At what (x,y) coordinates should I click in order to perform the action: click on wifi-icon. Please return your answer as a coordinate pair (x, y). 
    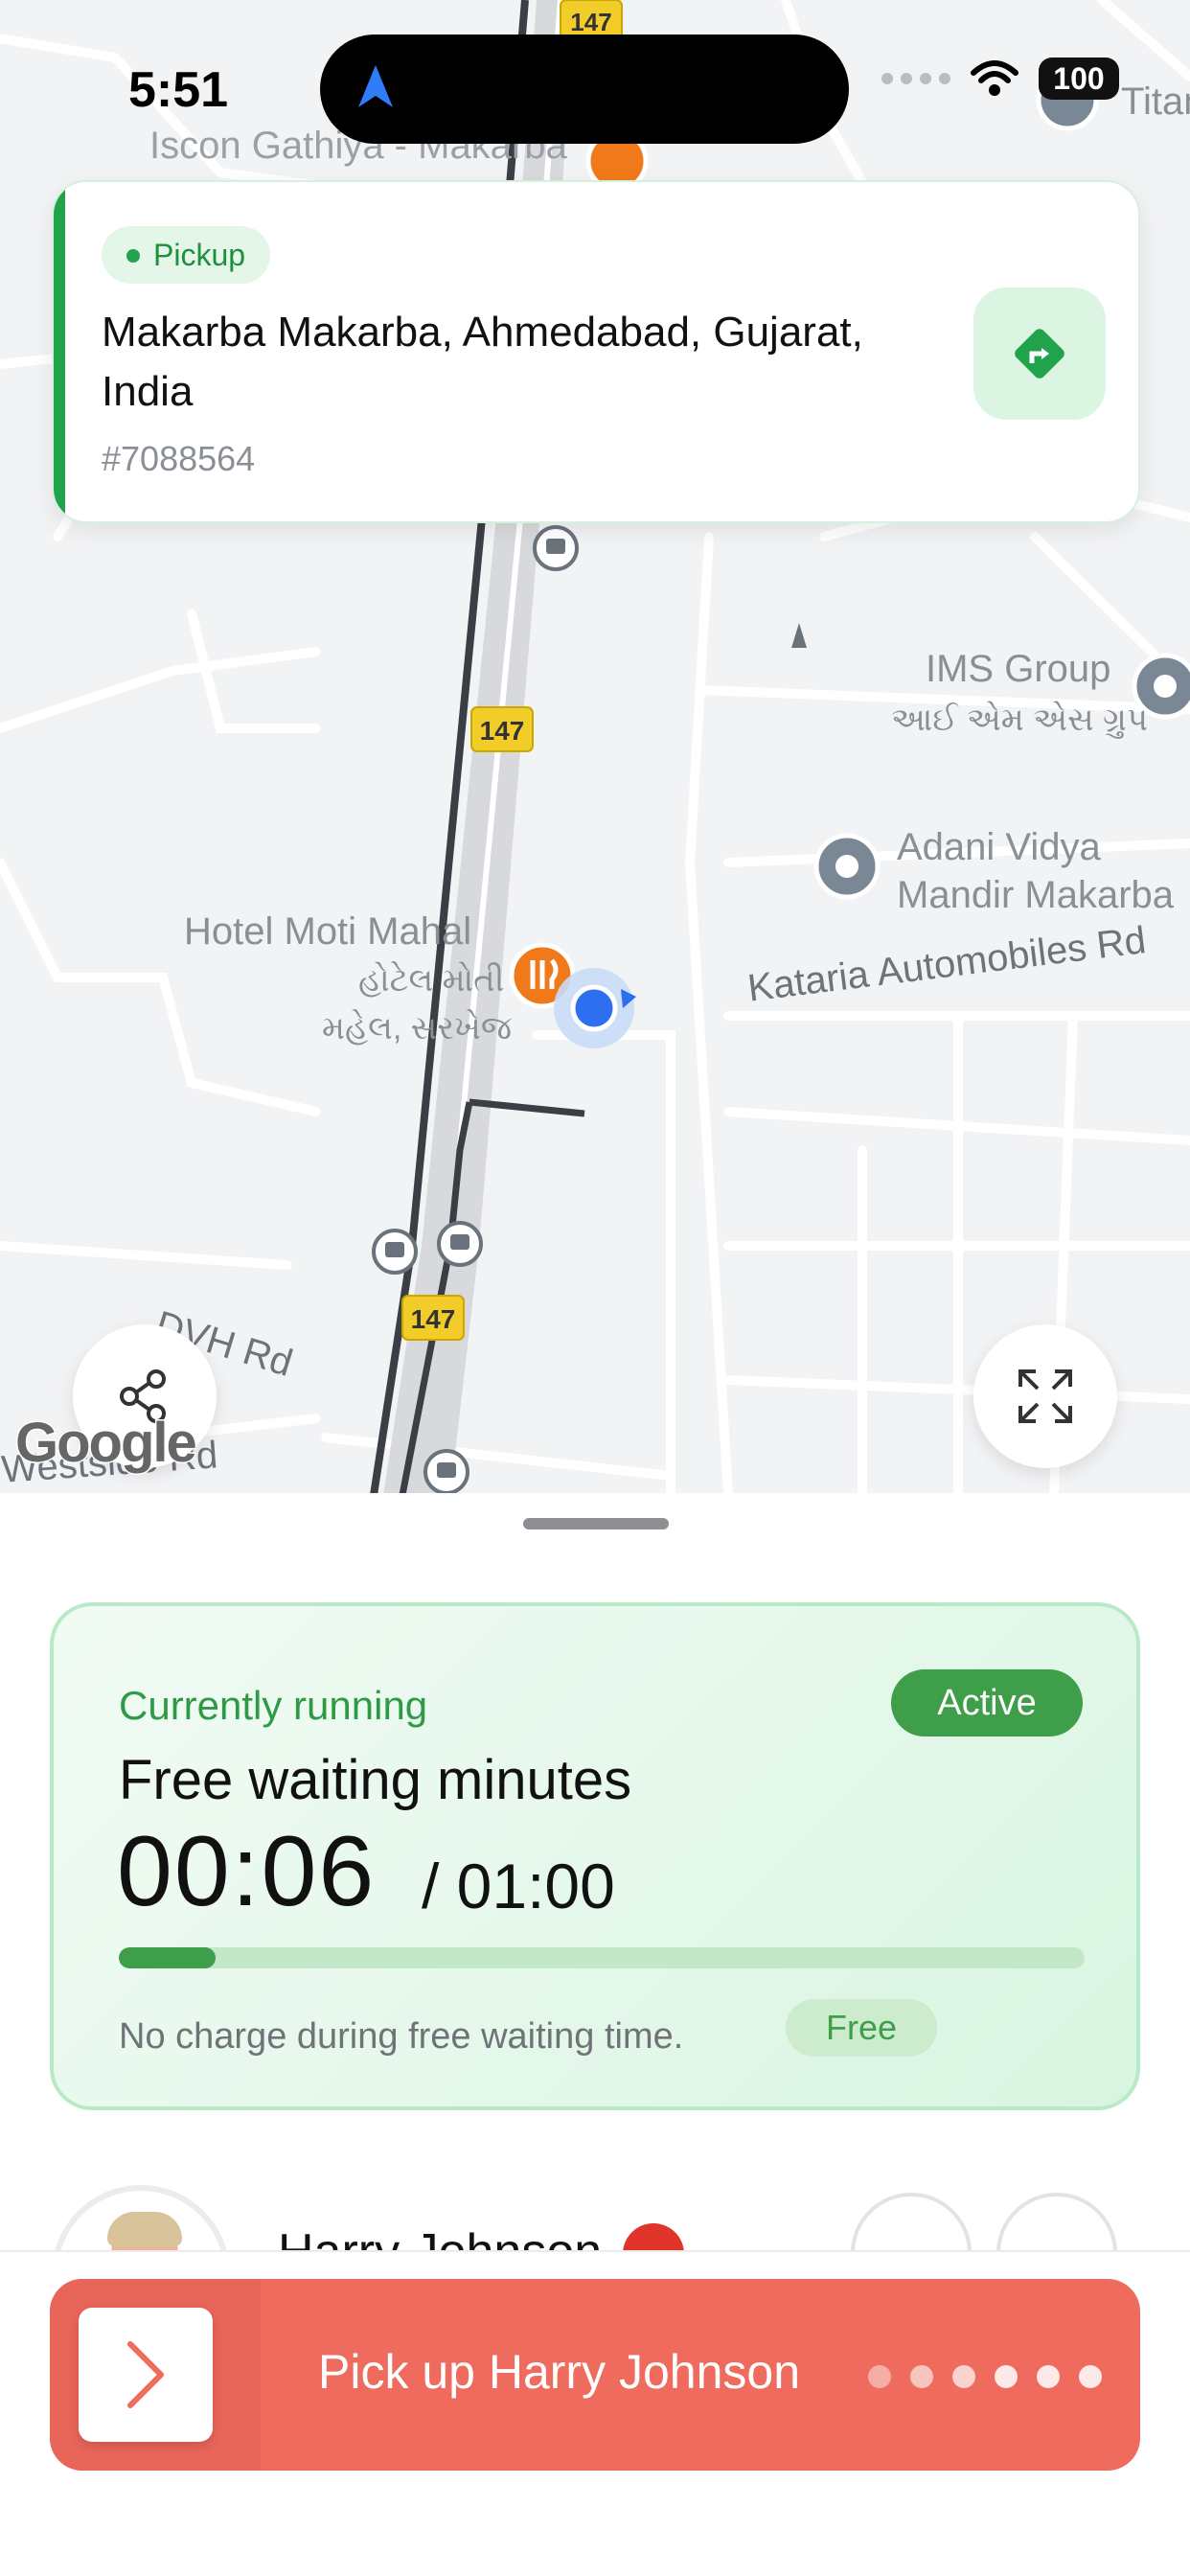
    Looking at the image, I should click on (995, 78).